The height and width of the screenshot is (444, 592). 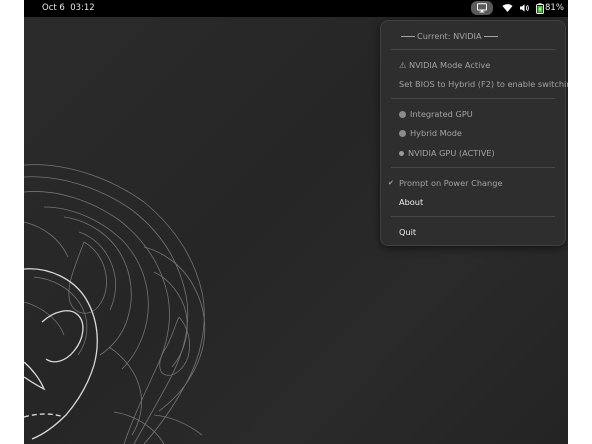 I want to click on header-line-right, so click(x=490, y=36).